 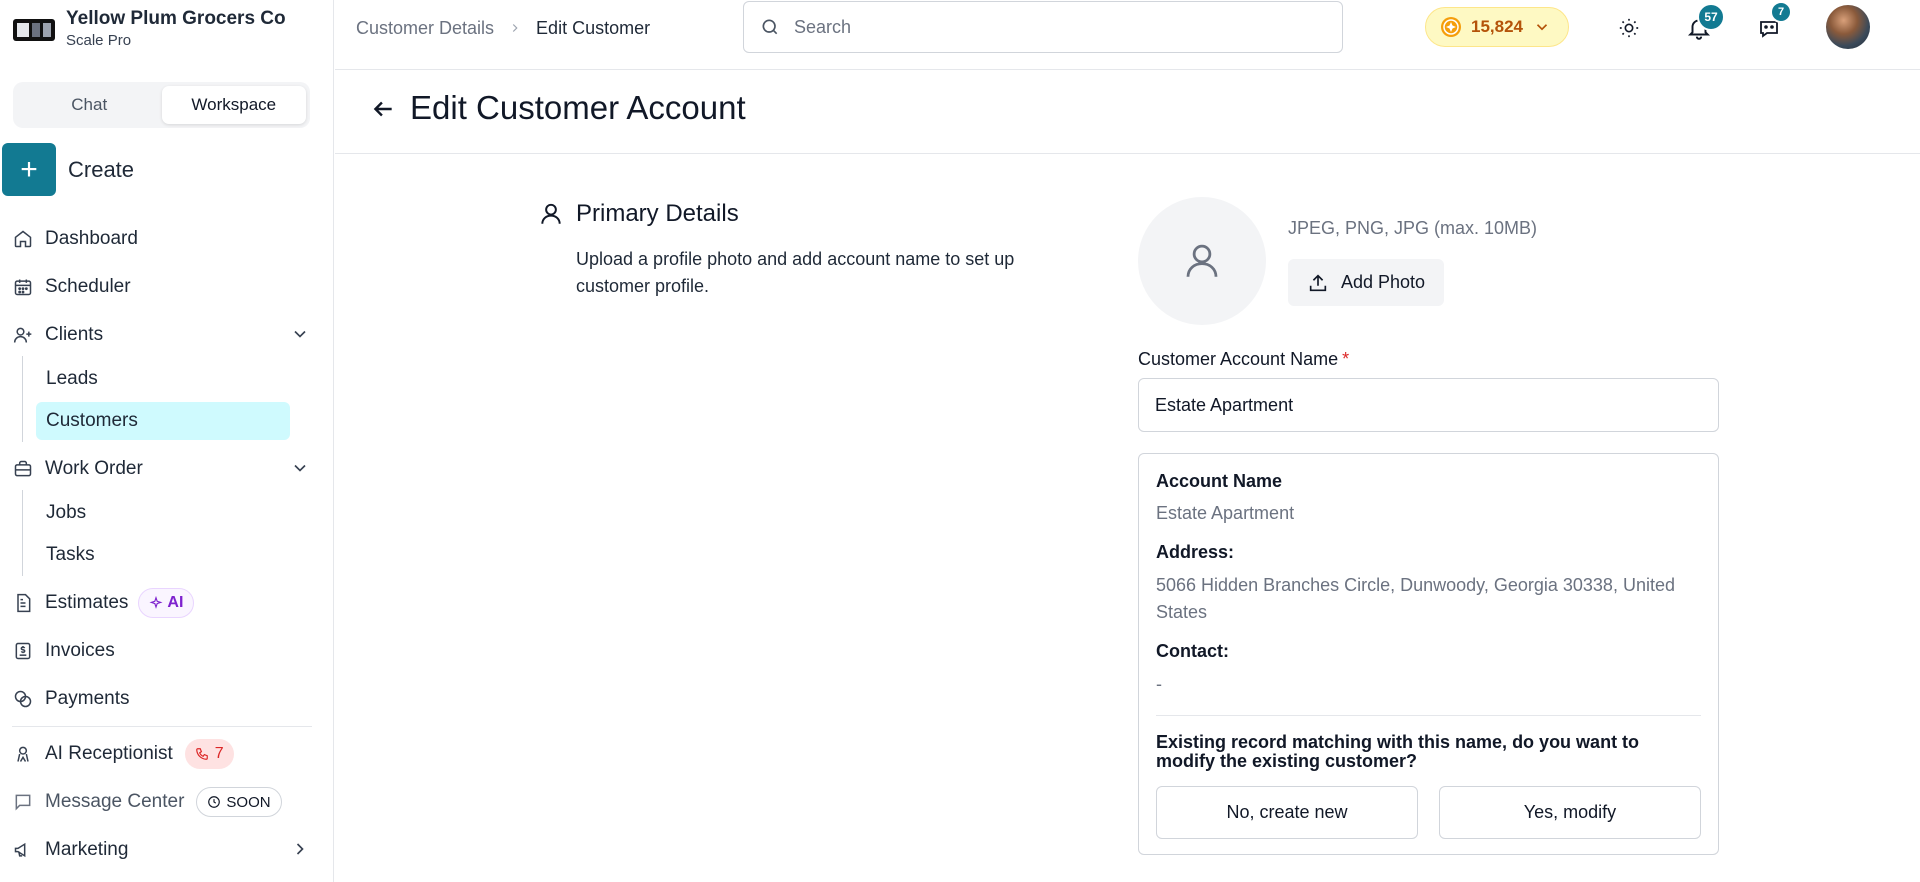 I want to click on sidebar-item-leads: Leads, so click(x=163, y=379).